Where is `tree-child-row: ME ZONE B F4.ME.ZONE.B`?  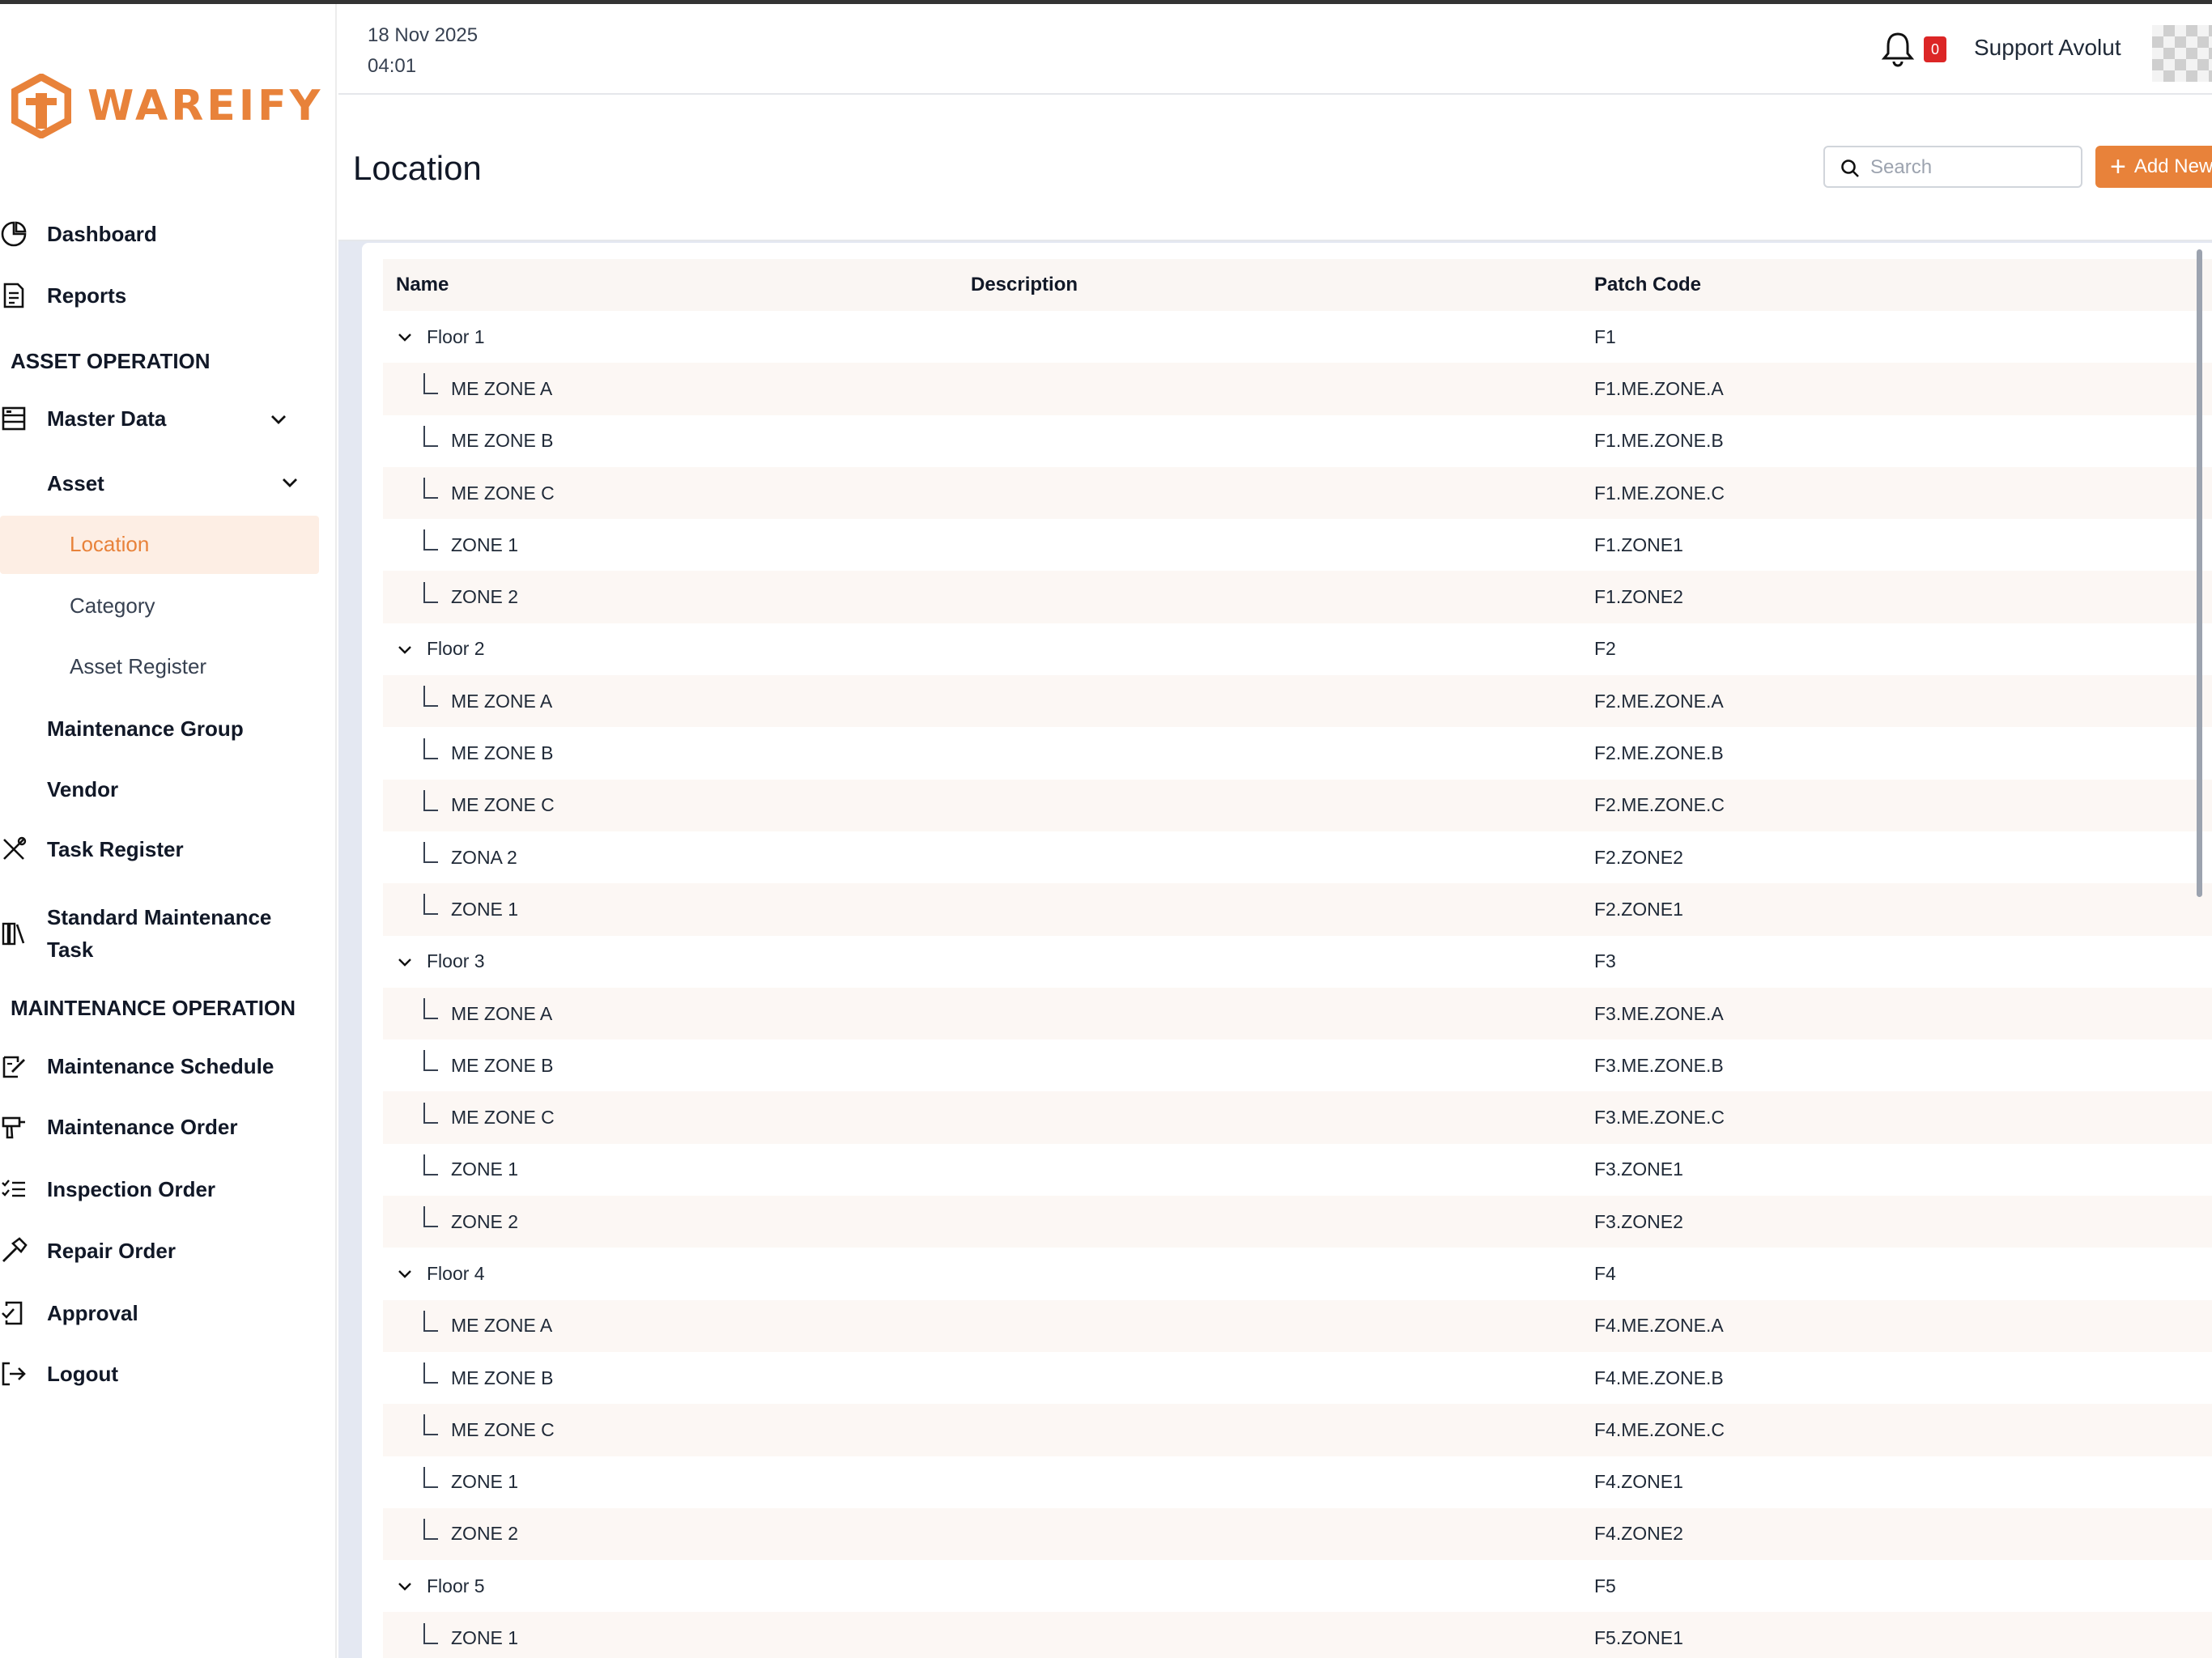 tree-child-row: ME ZONE B F4.ME.ZONE.B is located at coordinates (1297, 1378).